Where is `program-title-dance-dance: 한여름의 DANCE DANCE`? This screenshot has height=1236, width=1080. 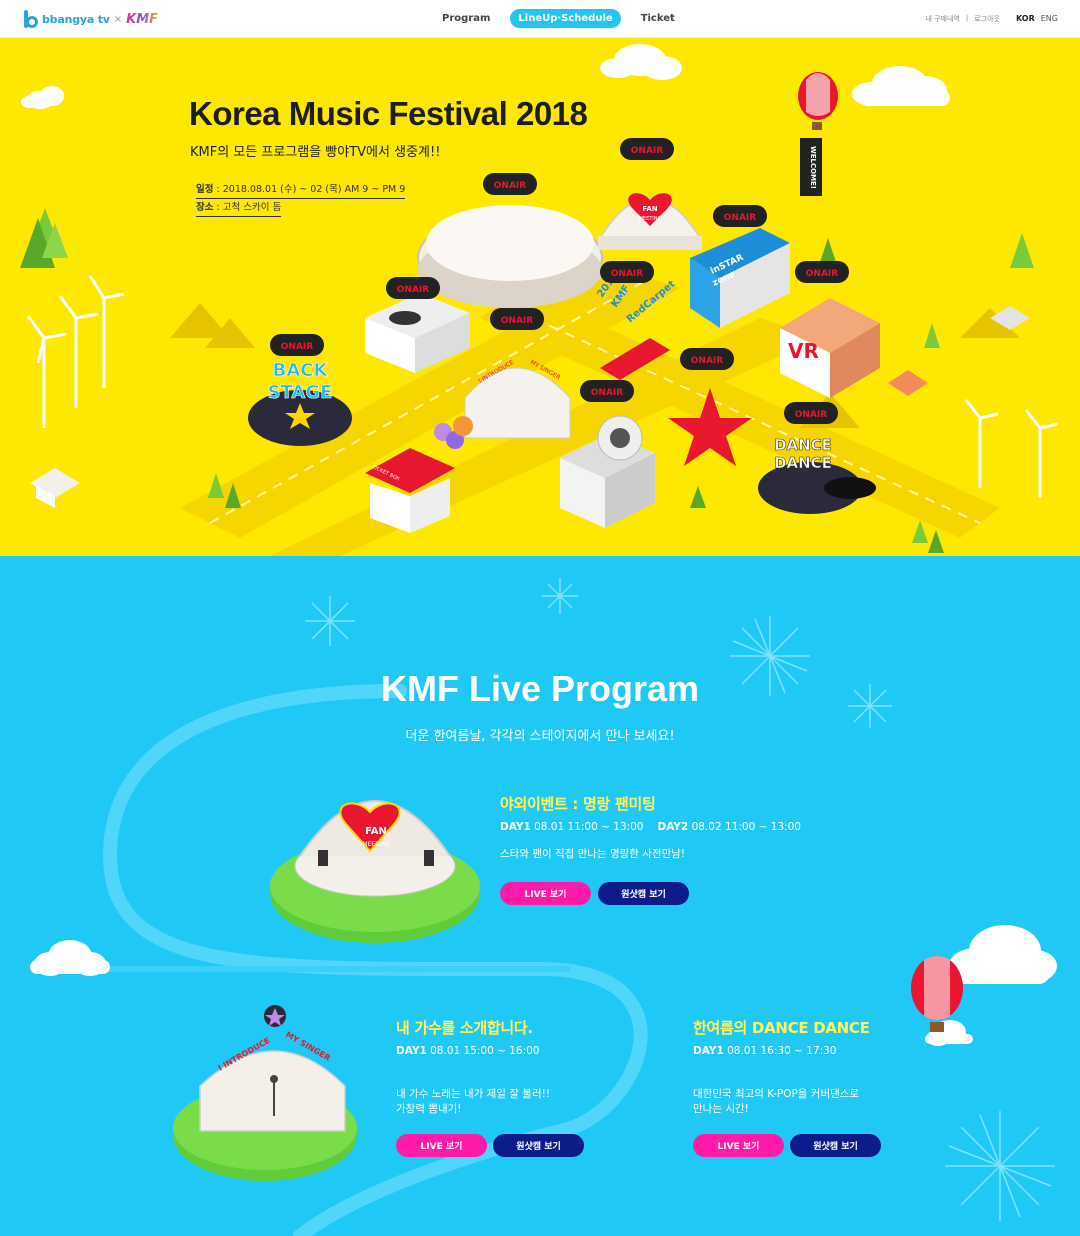 program-title-dance-dance: 한여름의 DANCE DANCE is located at coordinates (781, 1028).